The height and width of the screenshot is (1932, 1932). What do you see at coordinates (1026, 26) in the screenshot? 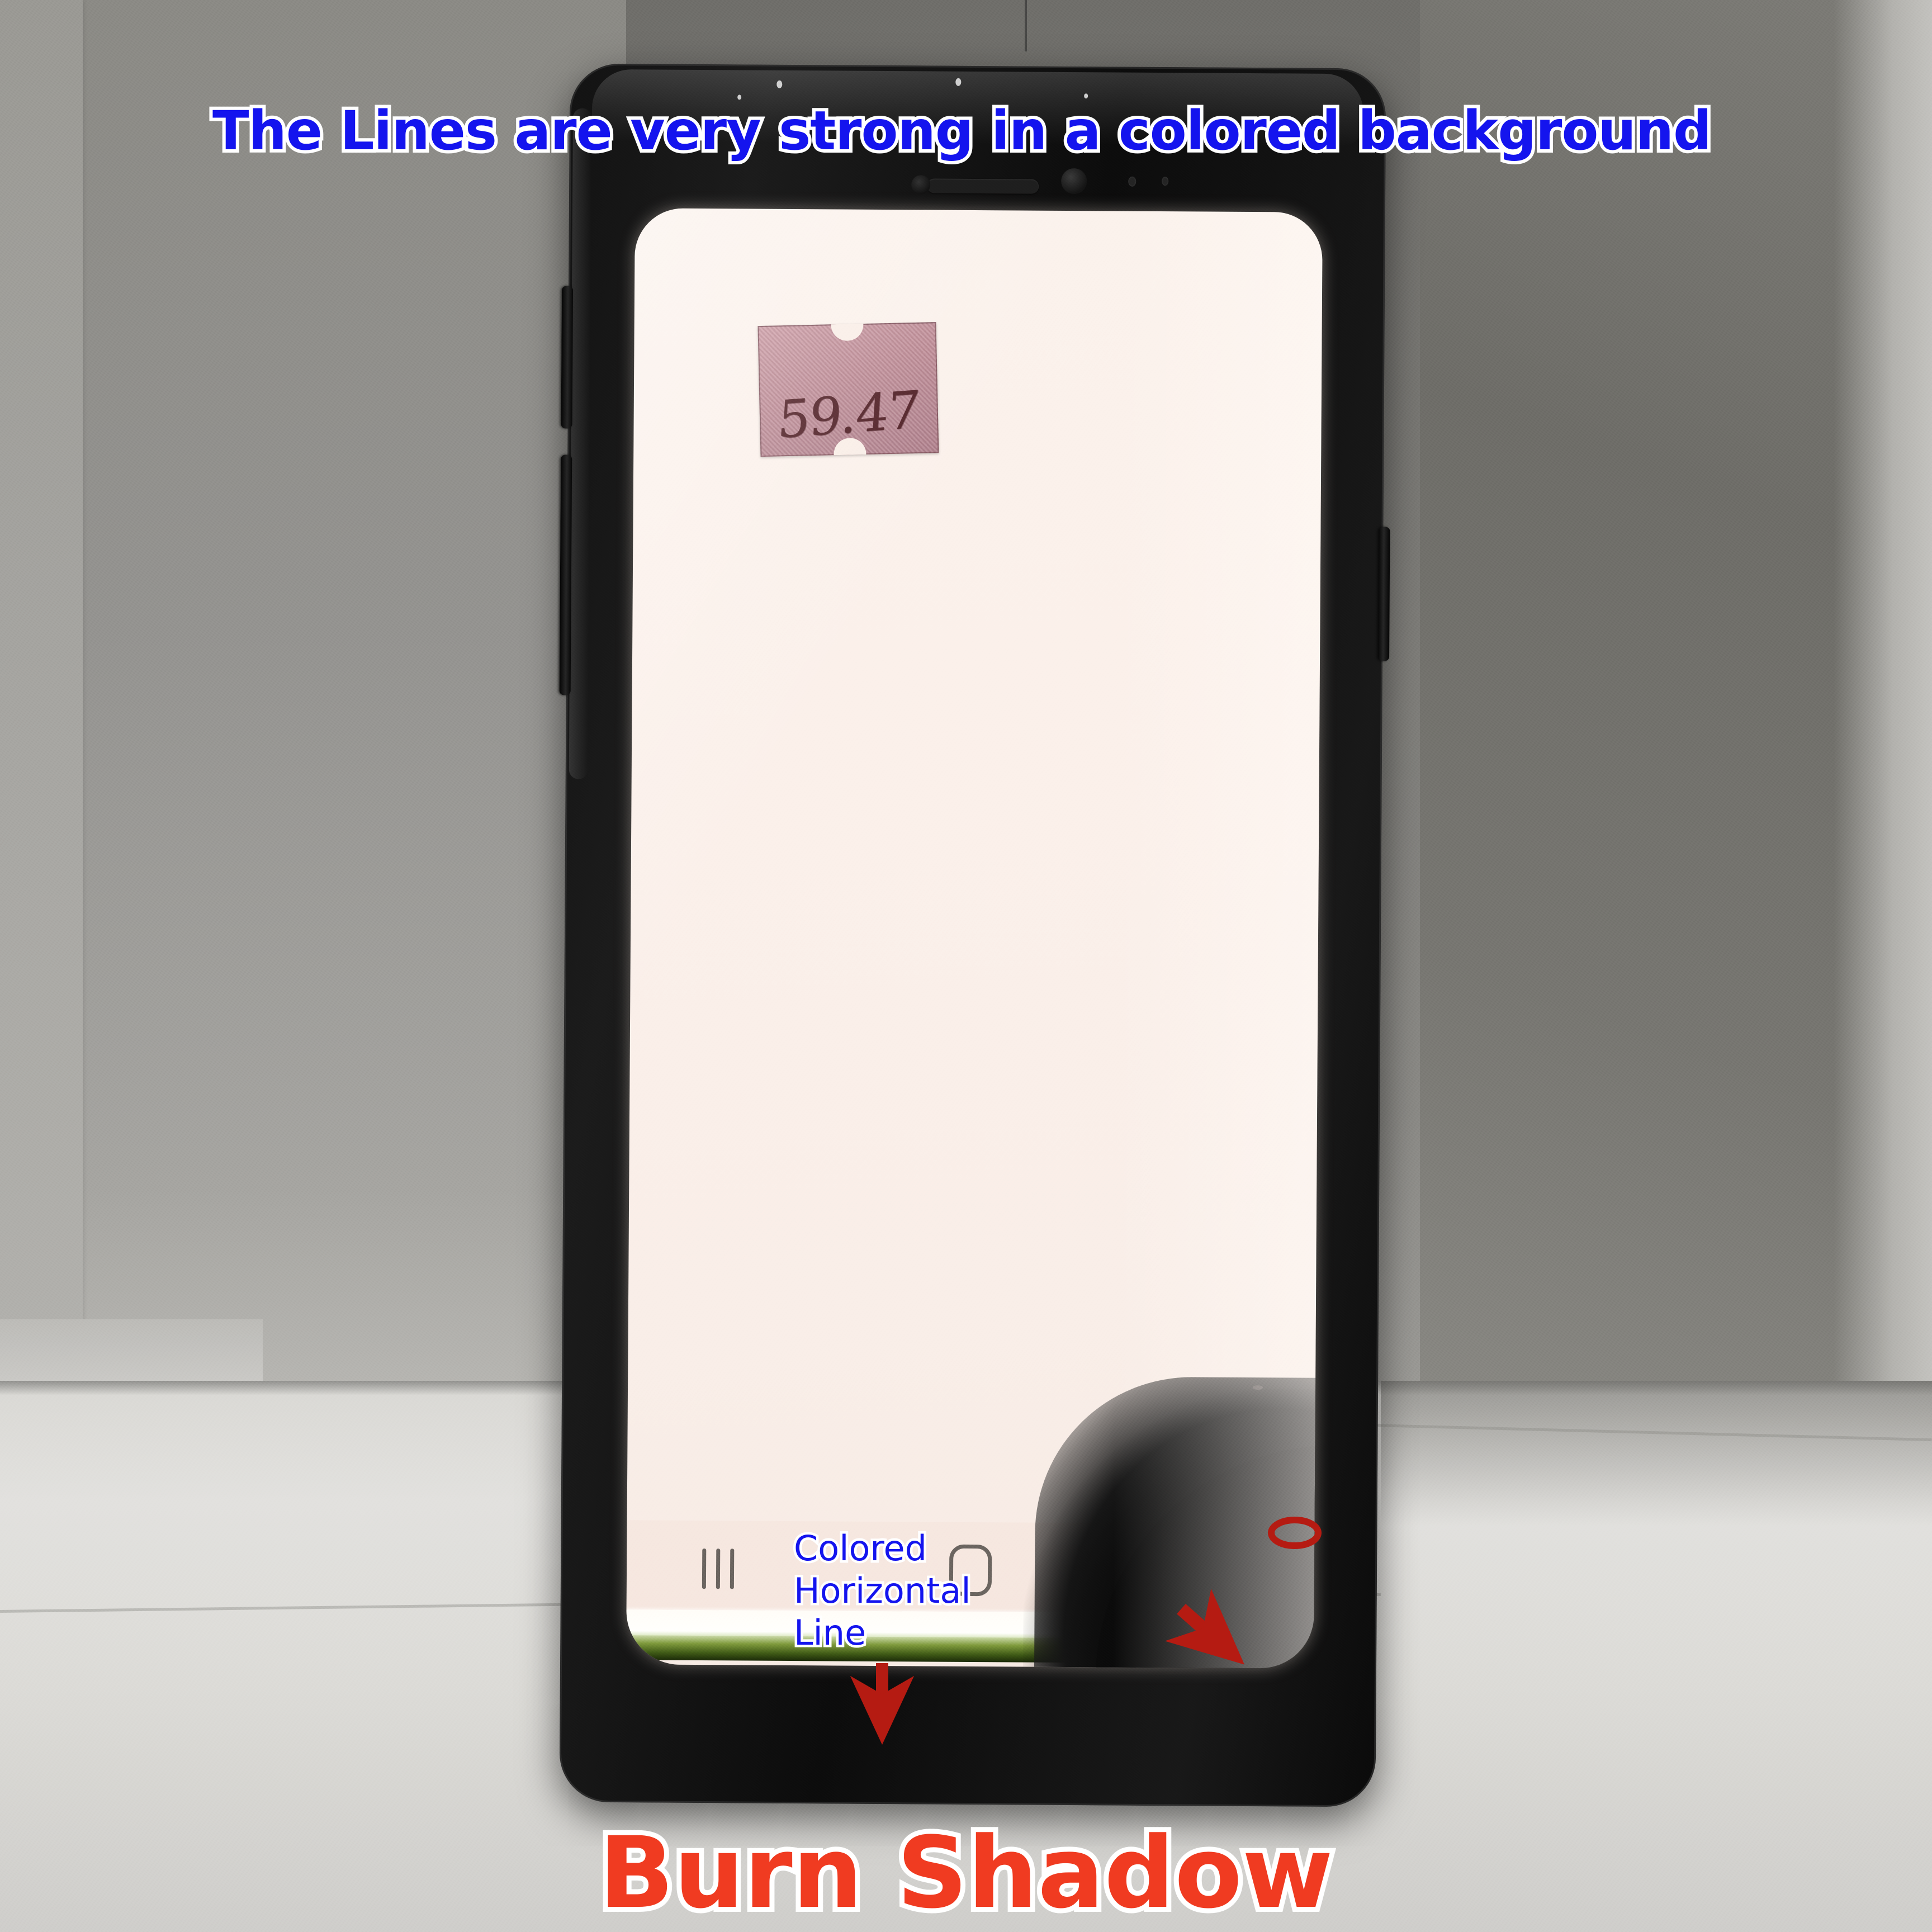
I see `background-seam` at bounding box center [1026, 26].